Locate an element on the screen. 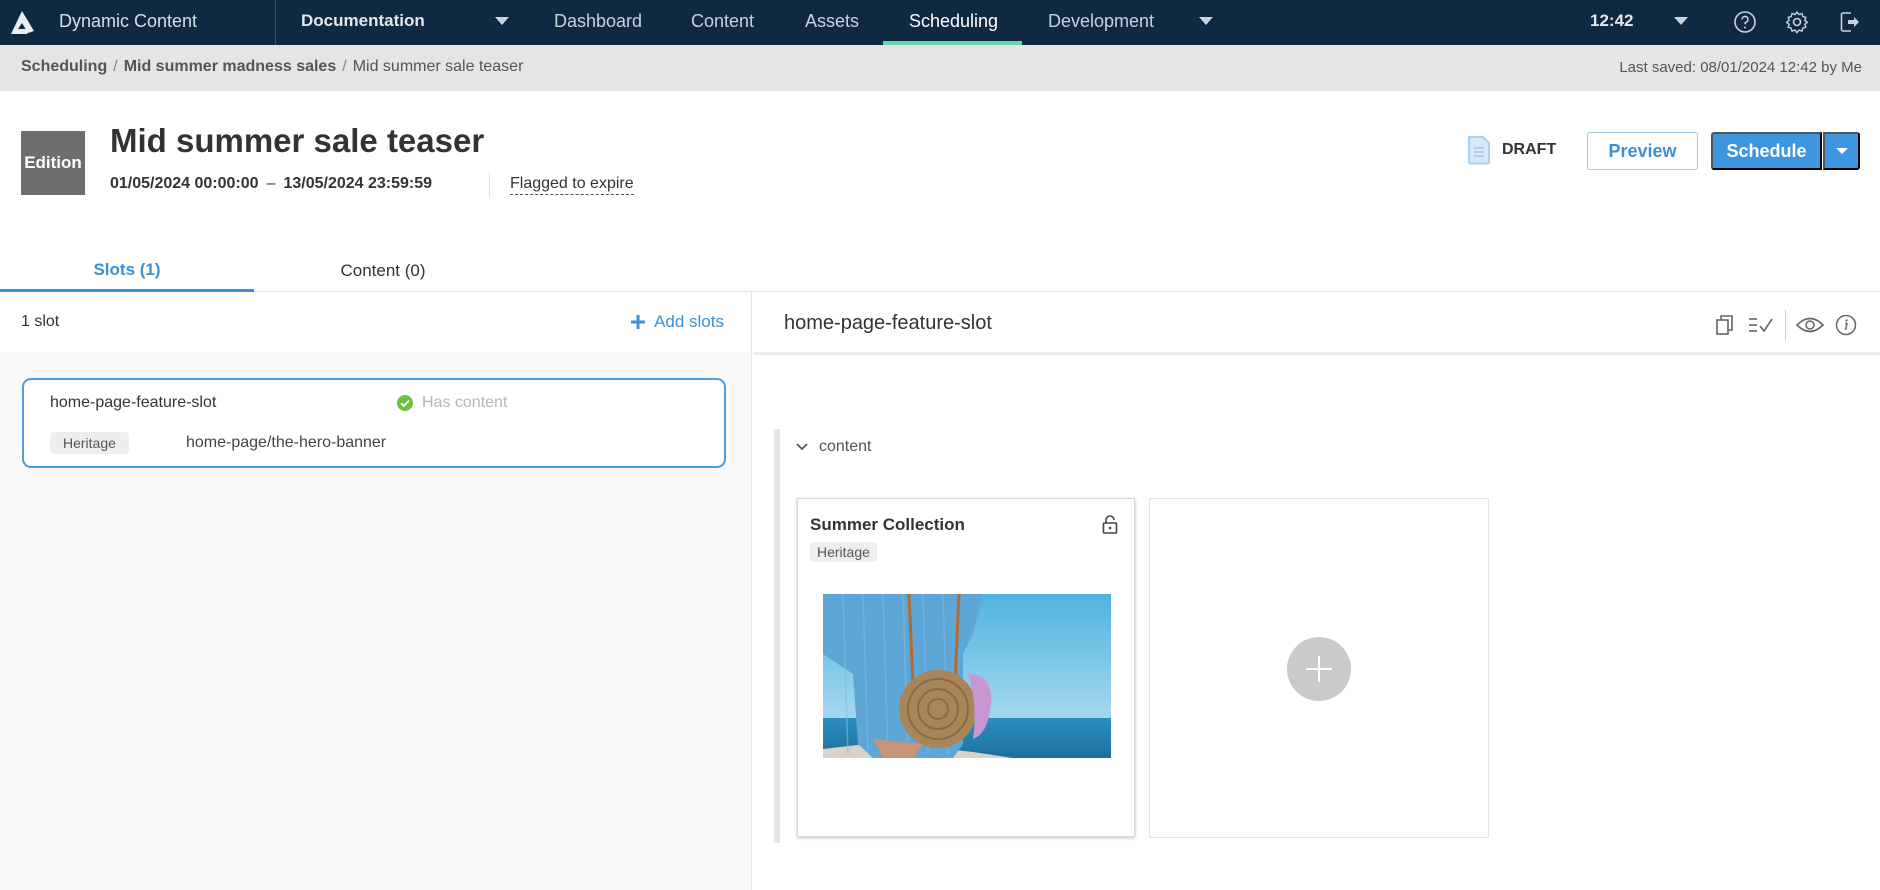  nav-content: Content is located at coordinates (722, 21).